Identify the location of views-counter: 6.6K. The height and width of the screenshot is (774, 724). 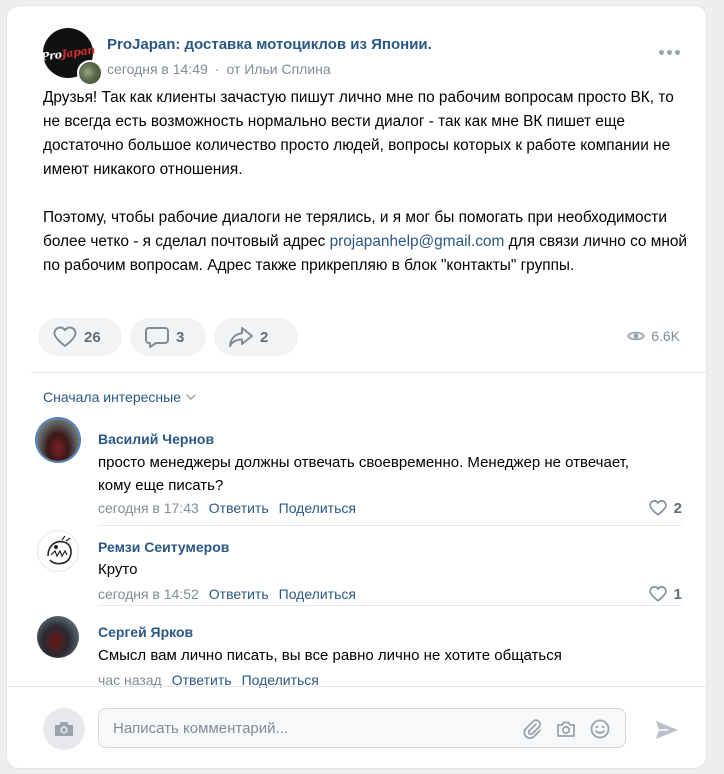
(653, 336).